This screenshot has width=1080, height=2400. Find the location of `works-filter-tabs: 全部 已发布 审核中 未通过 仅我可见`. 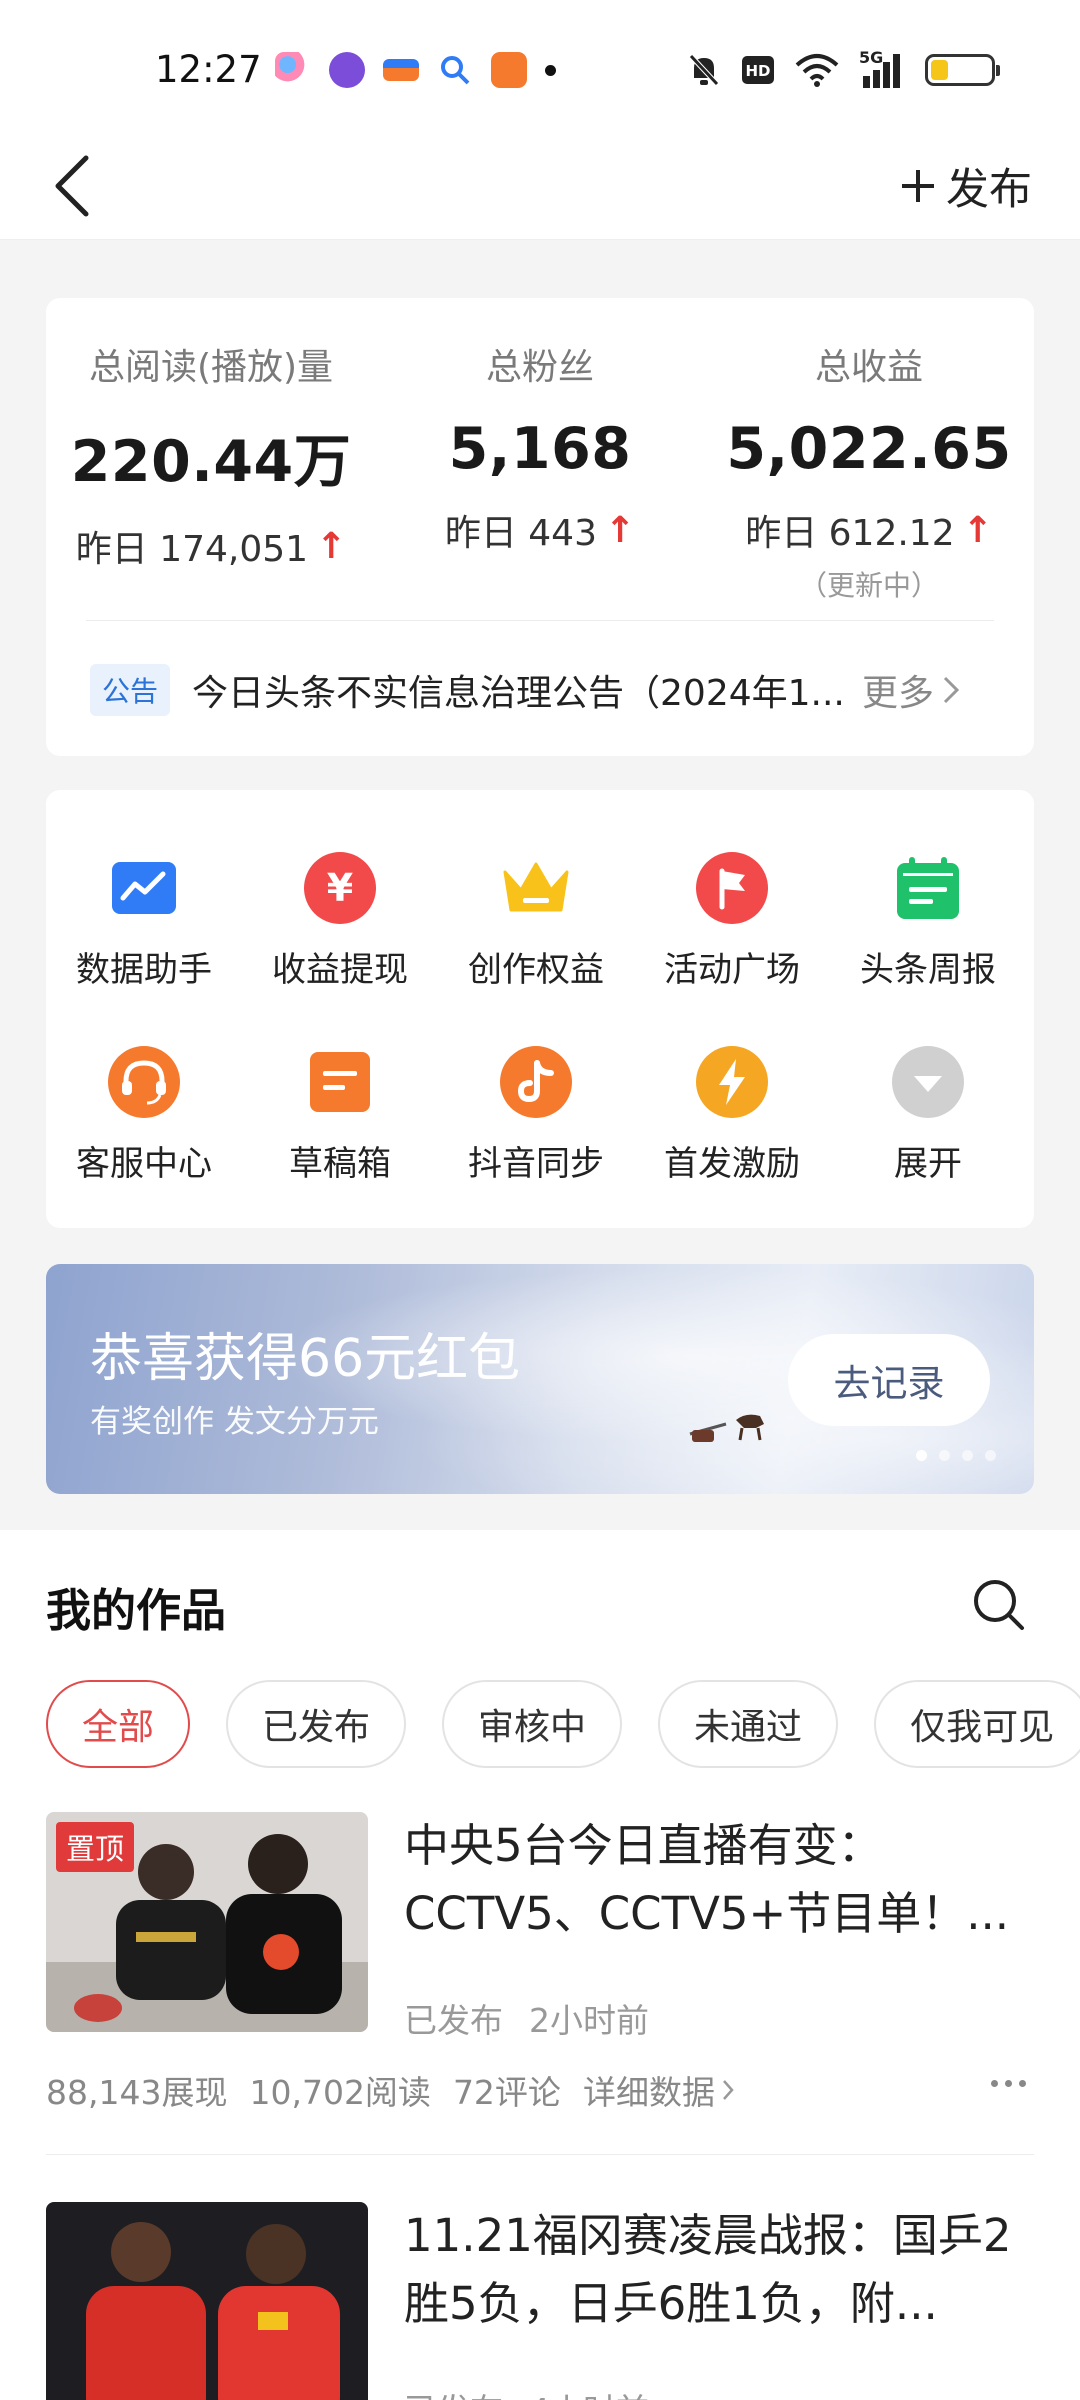

works-filter-tabs: 全部 已发布 审核中 未通过 仅我可见 is located at coordinates (563, 1724).